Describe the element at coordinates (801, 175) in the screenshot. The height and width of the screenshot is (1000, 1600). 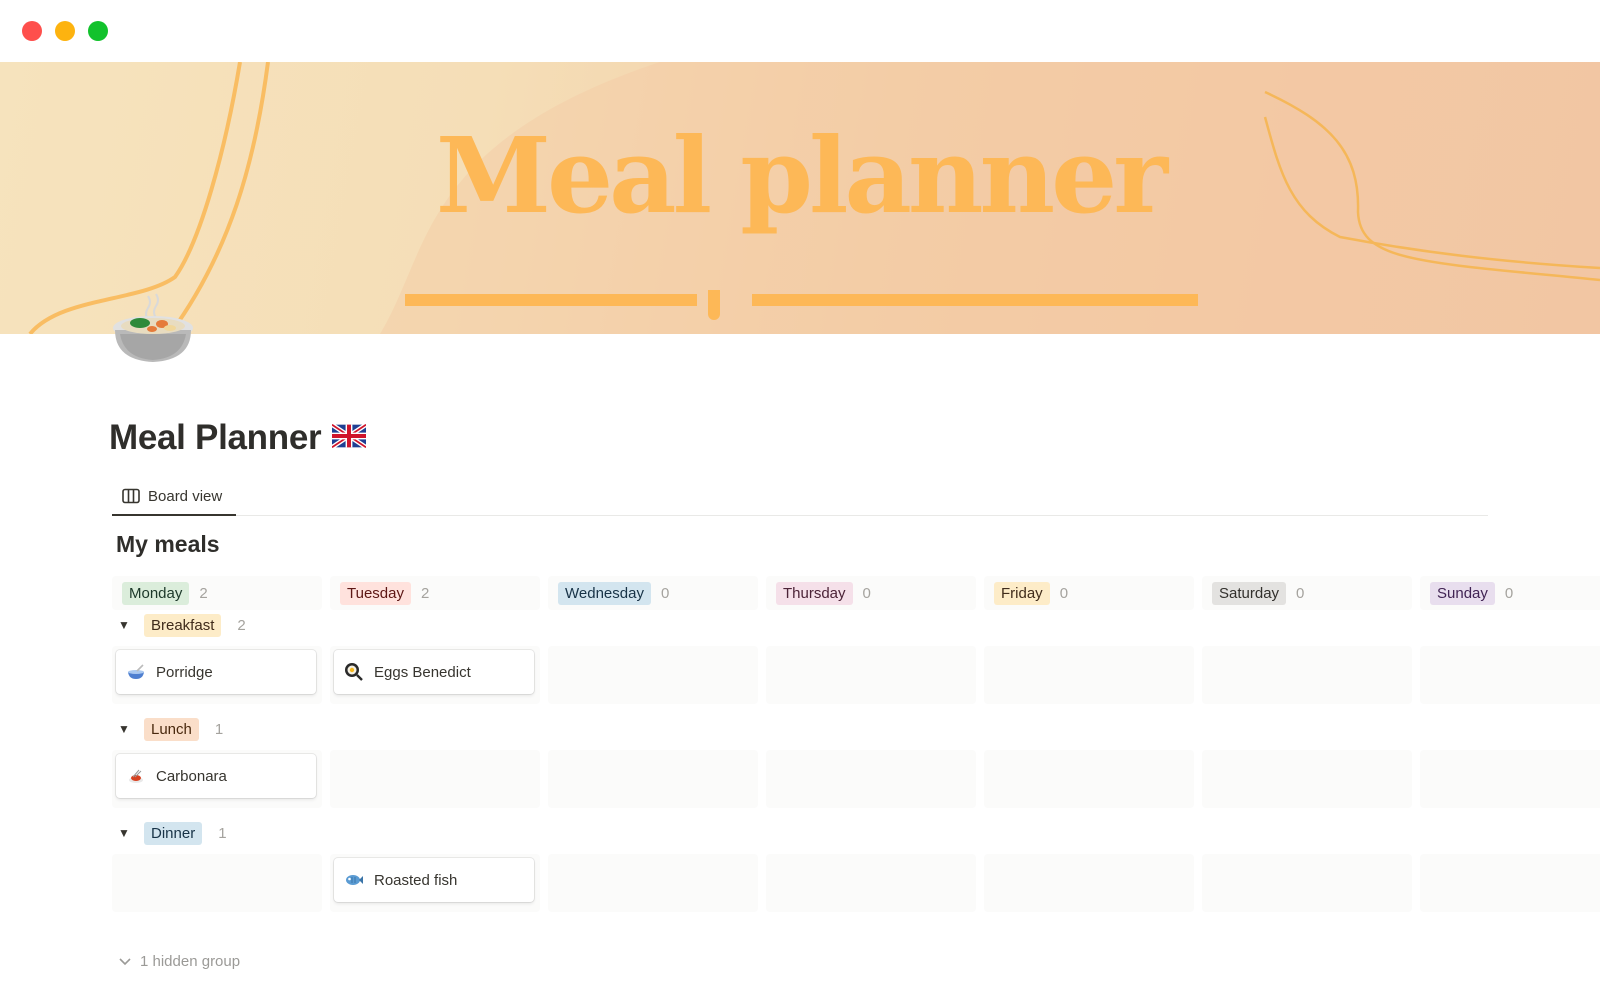
I see `cover-title: Meal planner` at that location.